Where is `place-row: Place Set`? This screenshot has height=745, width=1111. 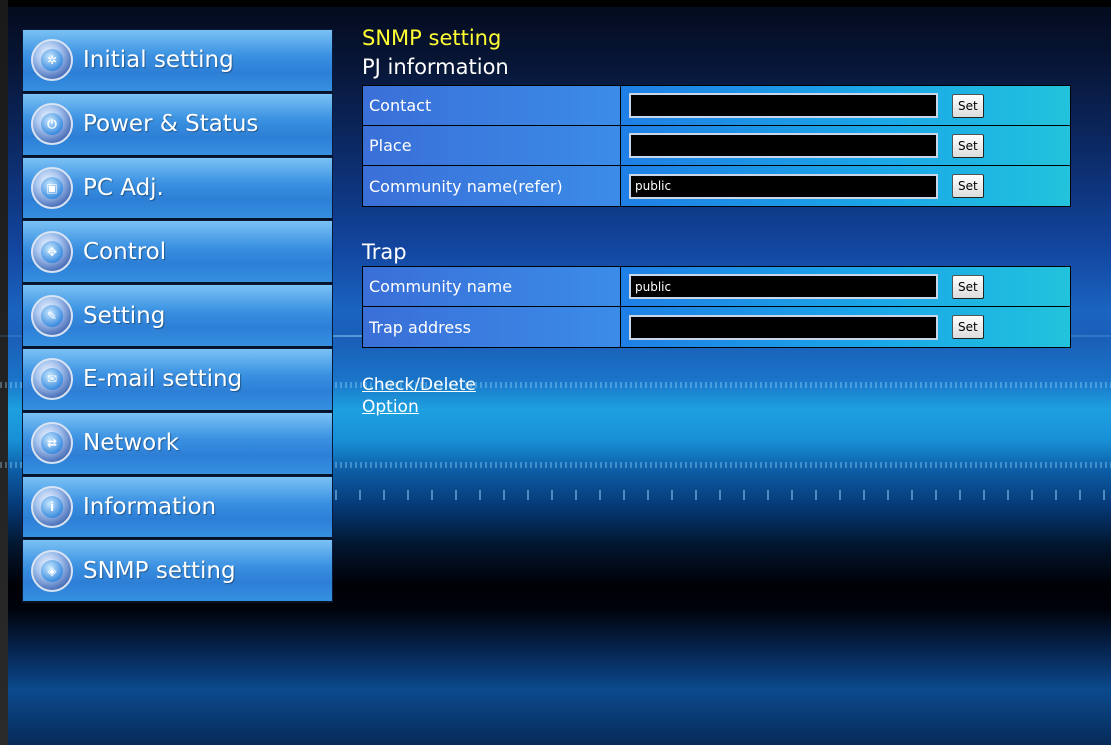
place-row: Place Set is located at coordinates (716, 146).